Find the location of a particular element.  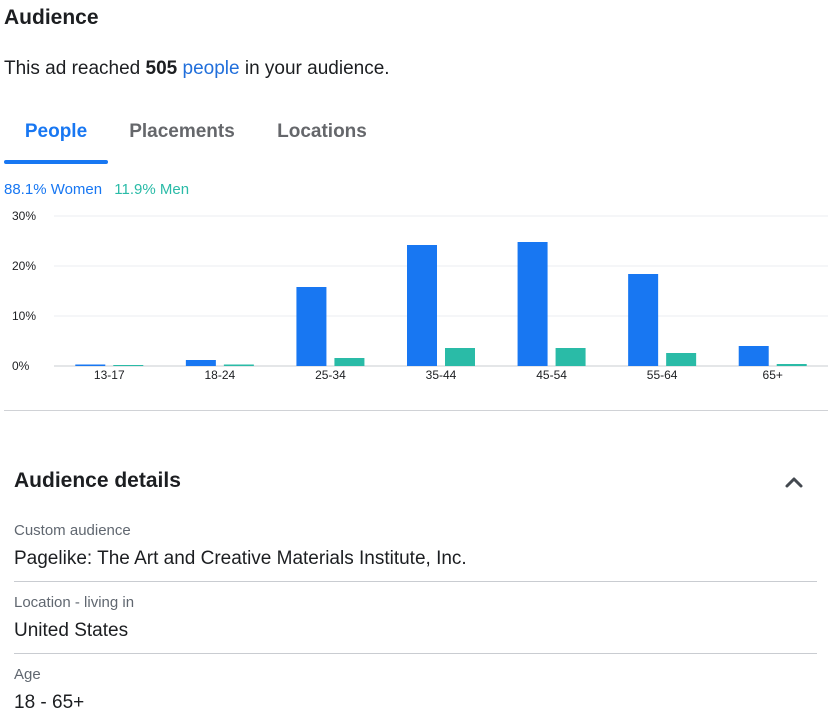

age-label: Age is located at coordinates (27, 674).